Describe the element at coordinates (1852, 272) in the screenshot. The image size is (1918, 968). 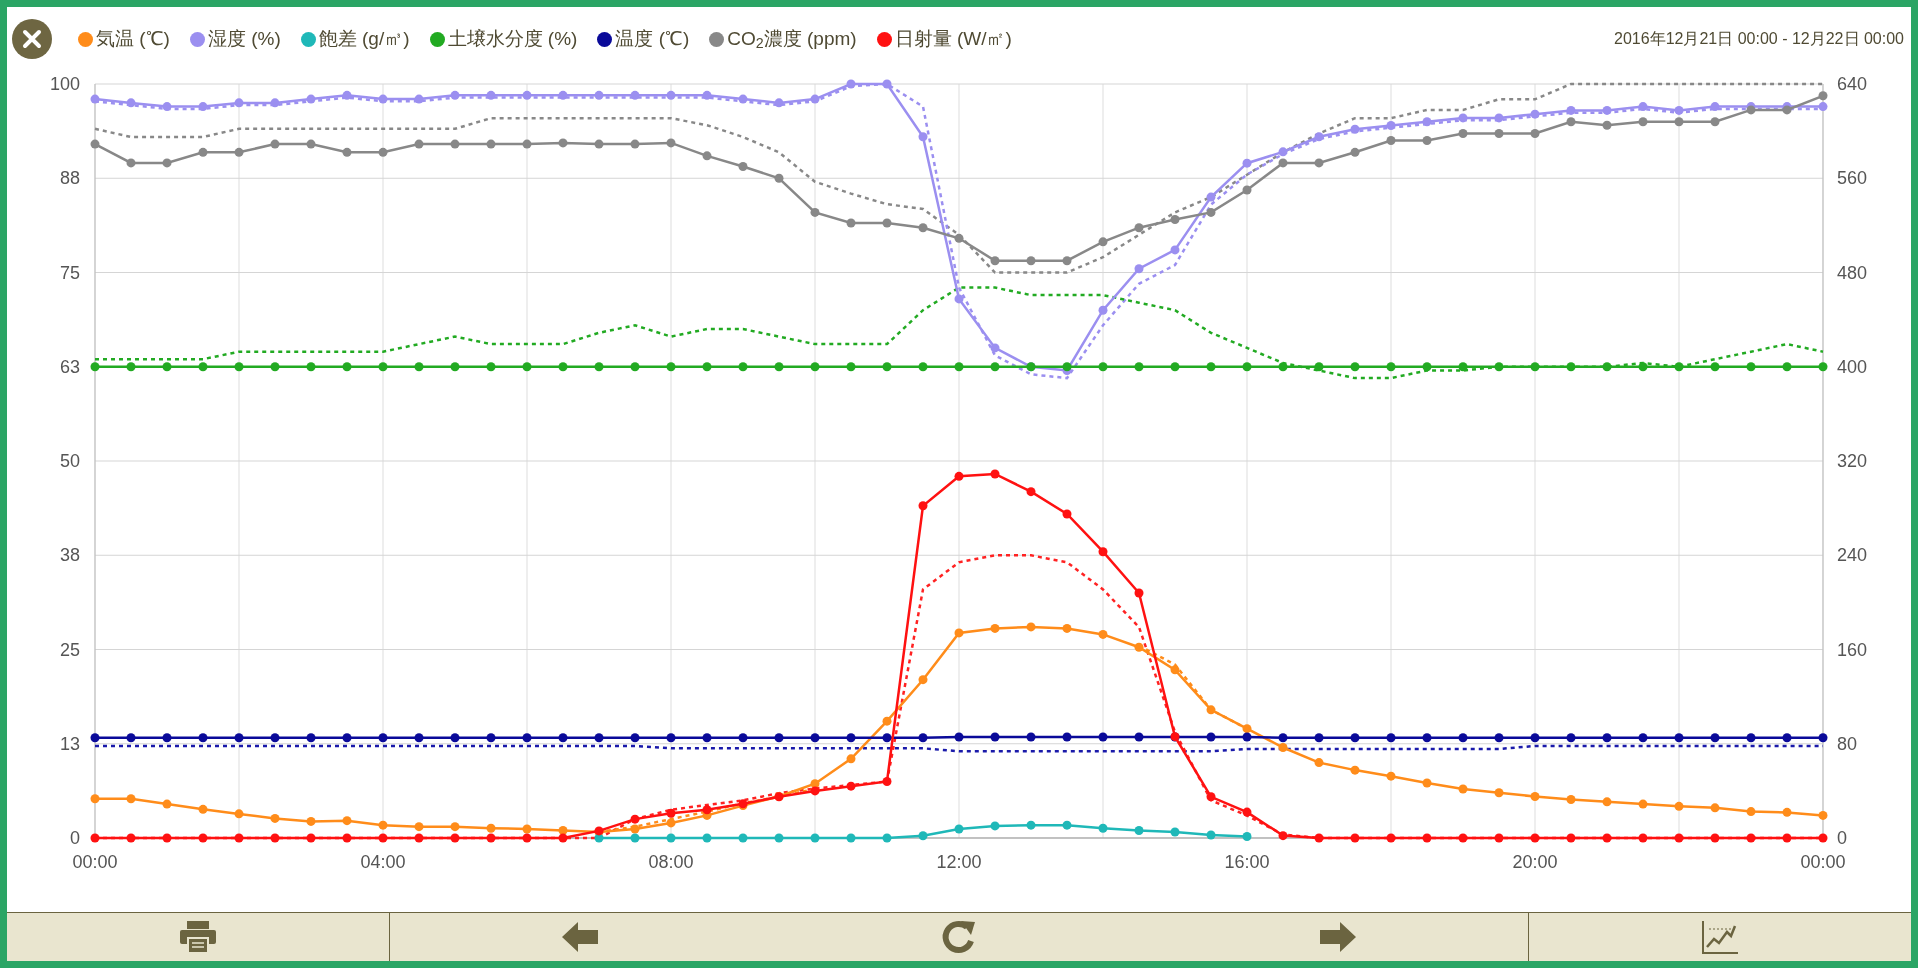
I see `axis-tick-label: 480` at that location.